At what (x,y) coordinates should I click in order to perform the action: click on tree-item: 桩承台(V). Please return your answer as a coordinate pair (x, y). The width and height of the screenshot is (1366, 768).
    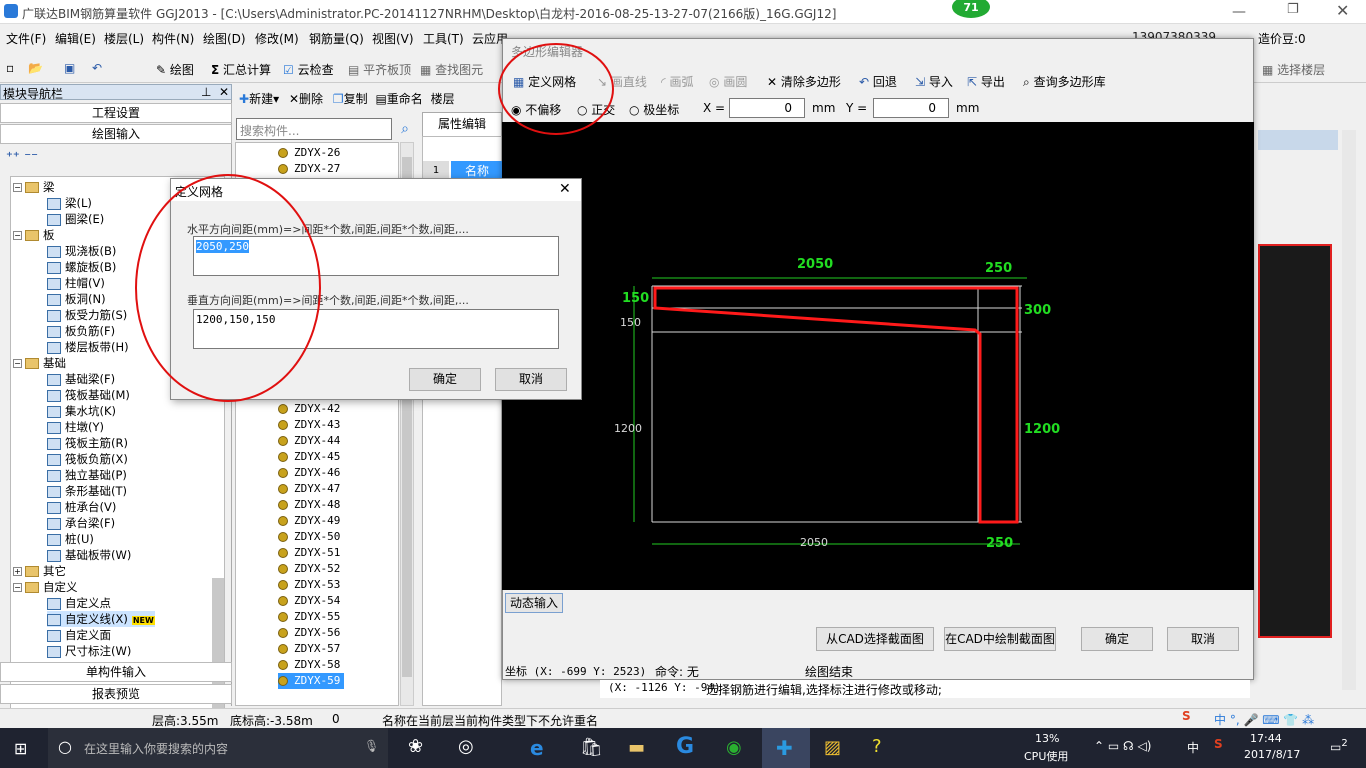
    Looking at the image, I should click on (81, 507).